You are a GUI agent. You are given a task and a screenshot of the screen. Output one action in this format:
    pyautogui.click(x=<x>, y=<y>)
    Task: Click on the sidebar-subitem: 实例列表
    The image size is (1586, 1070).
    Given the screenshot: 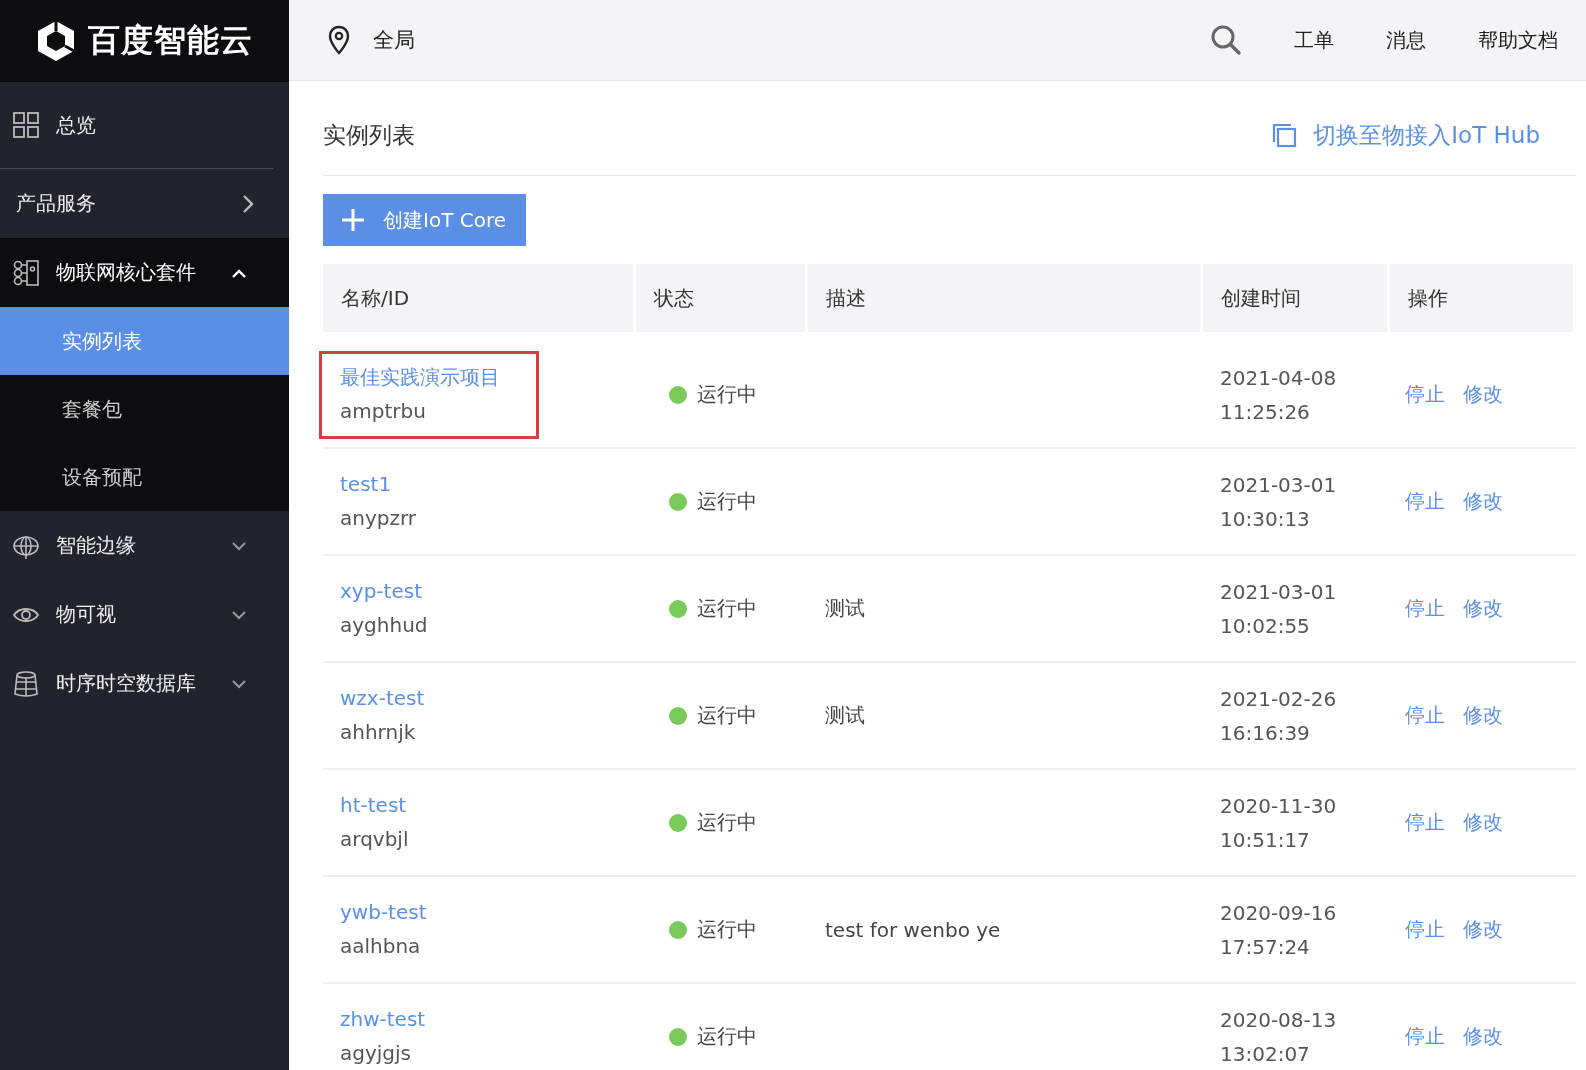 What is the action you would take?
    pyautogui.click(x=144, y=341)
    